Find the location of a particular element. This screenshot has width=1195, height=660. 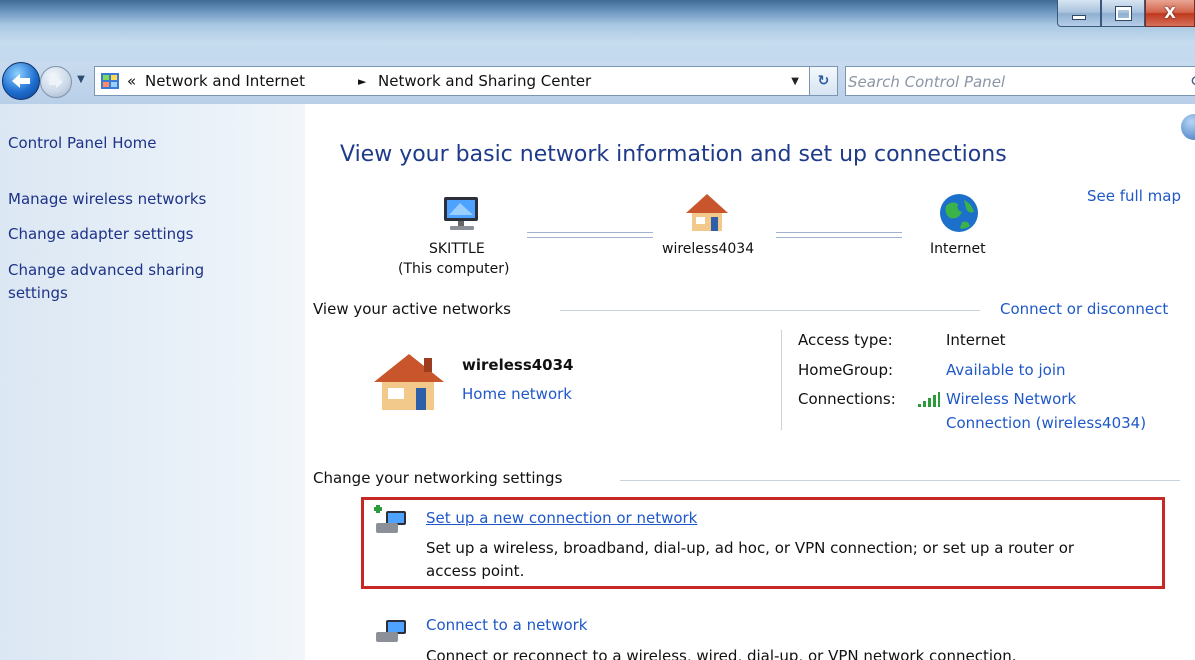

close-button: X is located at coordinates (1170, 13).